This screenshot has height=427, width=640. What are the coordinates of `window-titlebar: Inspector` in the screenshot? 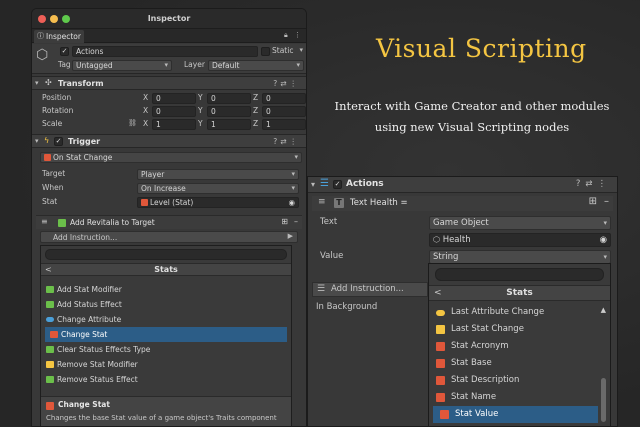 It's located at (169, 19).